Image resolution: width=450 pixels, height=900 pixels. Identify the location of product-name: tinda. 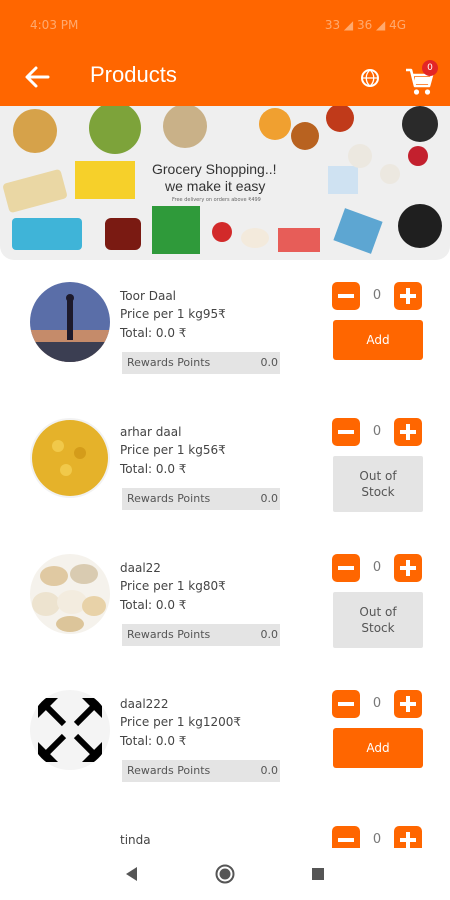
(135, 840).